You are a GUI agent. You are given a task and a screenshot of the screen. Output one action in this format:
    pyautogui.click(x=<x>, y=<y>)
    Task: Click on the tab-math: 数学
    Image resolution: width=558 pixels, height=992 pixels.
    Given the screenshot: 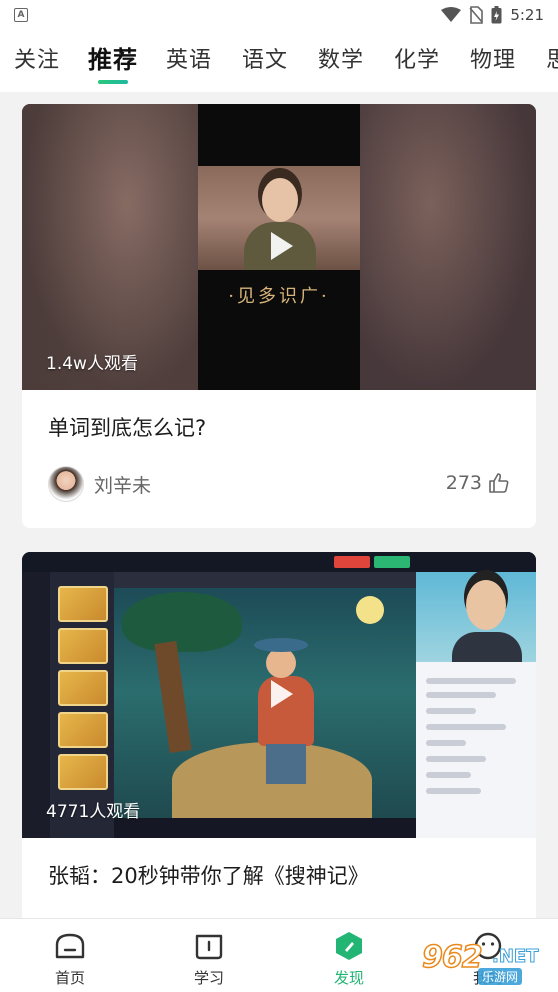 What is the action you would take?
    pyautogui.click(x=341, y=58)
    